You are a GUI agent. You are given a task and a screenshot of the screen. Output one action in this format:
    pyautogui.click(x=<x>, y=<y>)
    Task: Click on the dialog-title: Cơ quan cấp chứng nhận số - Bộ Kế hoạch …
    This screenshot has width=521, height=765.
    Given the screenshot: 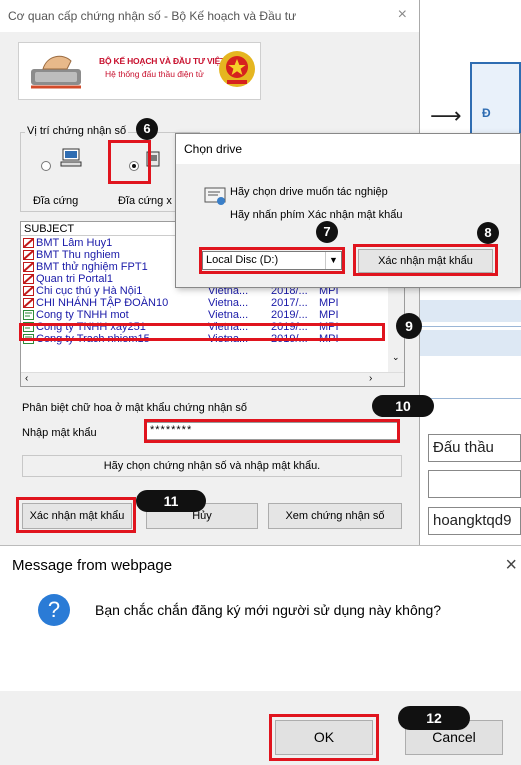 What is the action you would take?
    pyautogui.click(x=152, y=16)
    